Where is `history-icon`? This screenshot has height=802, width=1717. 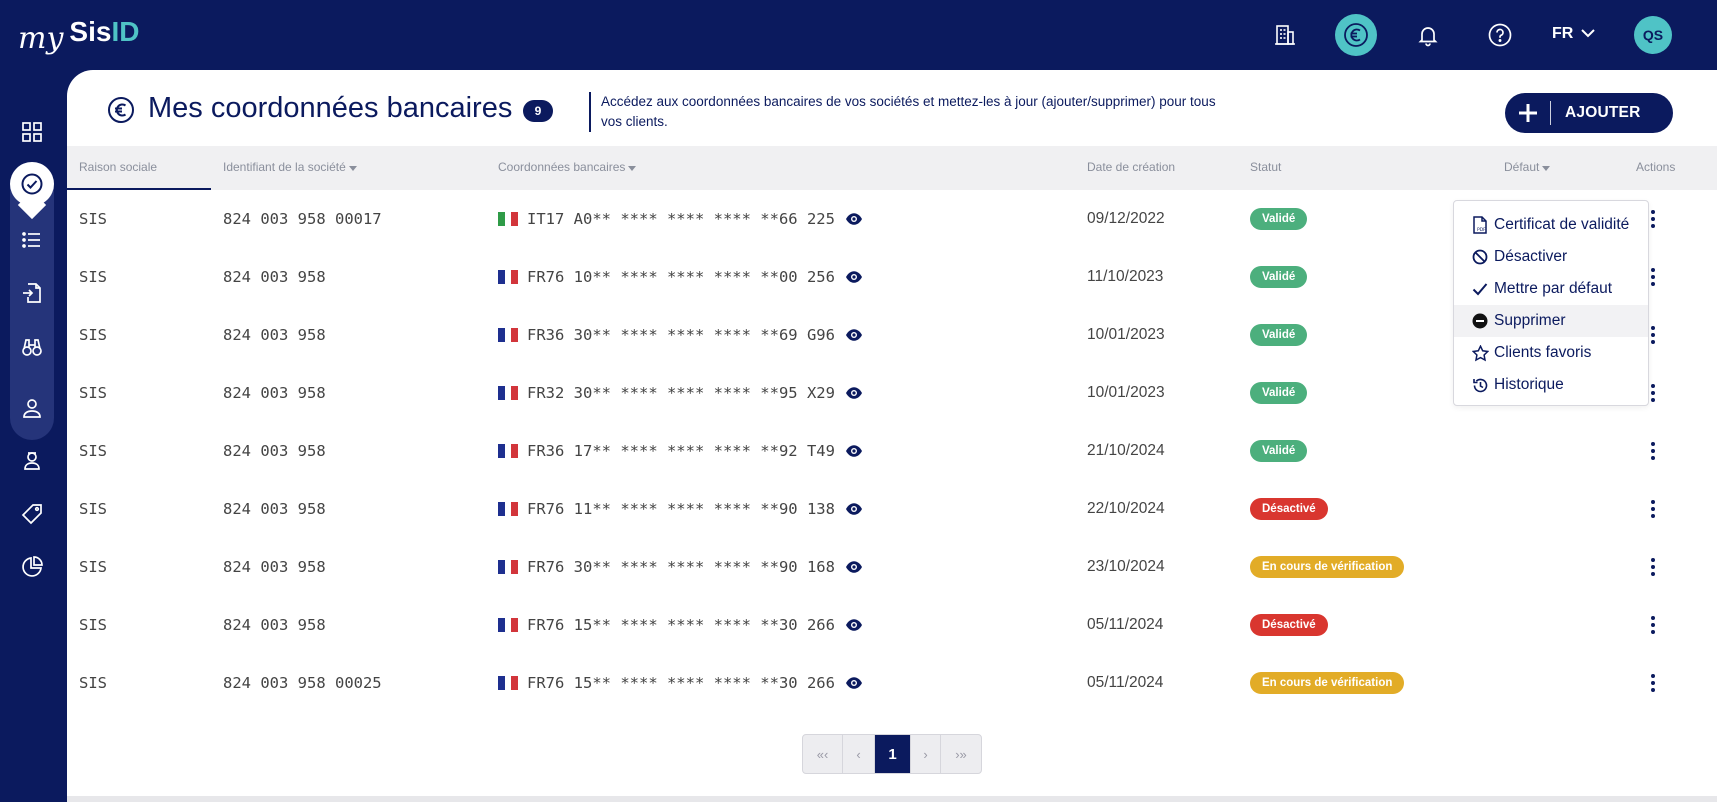 history-icon is located at coordinates (1480, 385).